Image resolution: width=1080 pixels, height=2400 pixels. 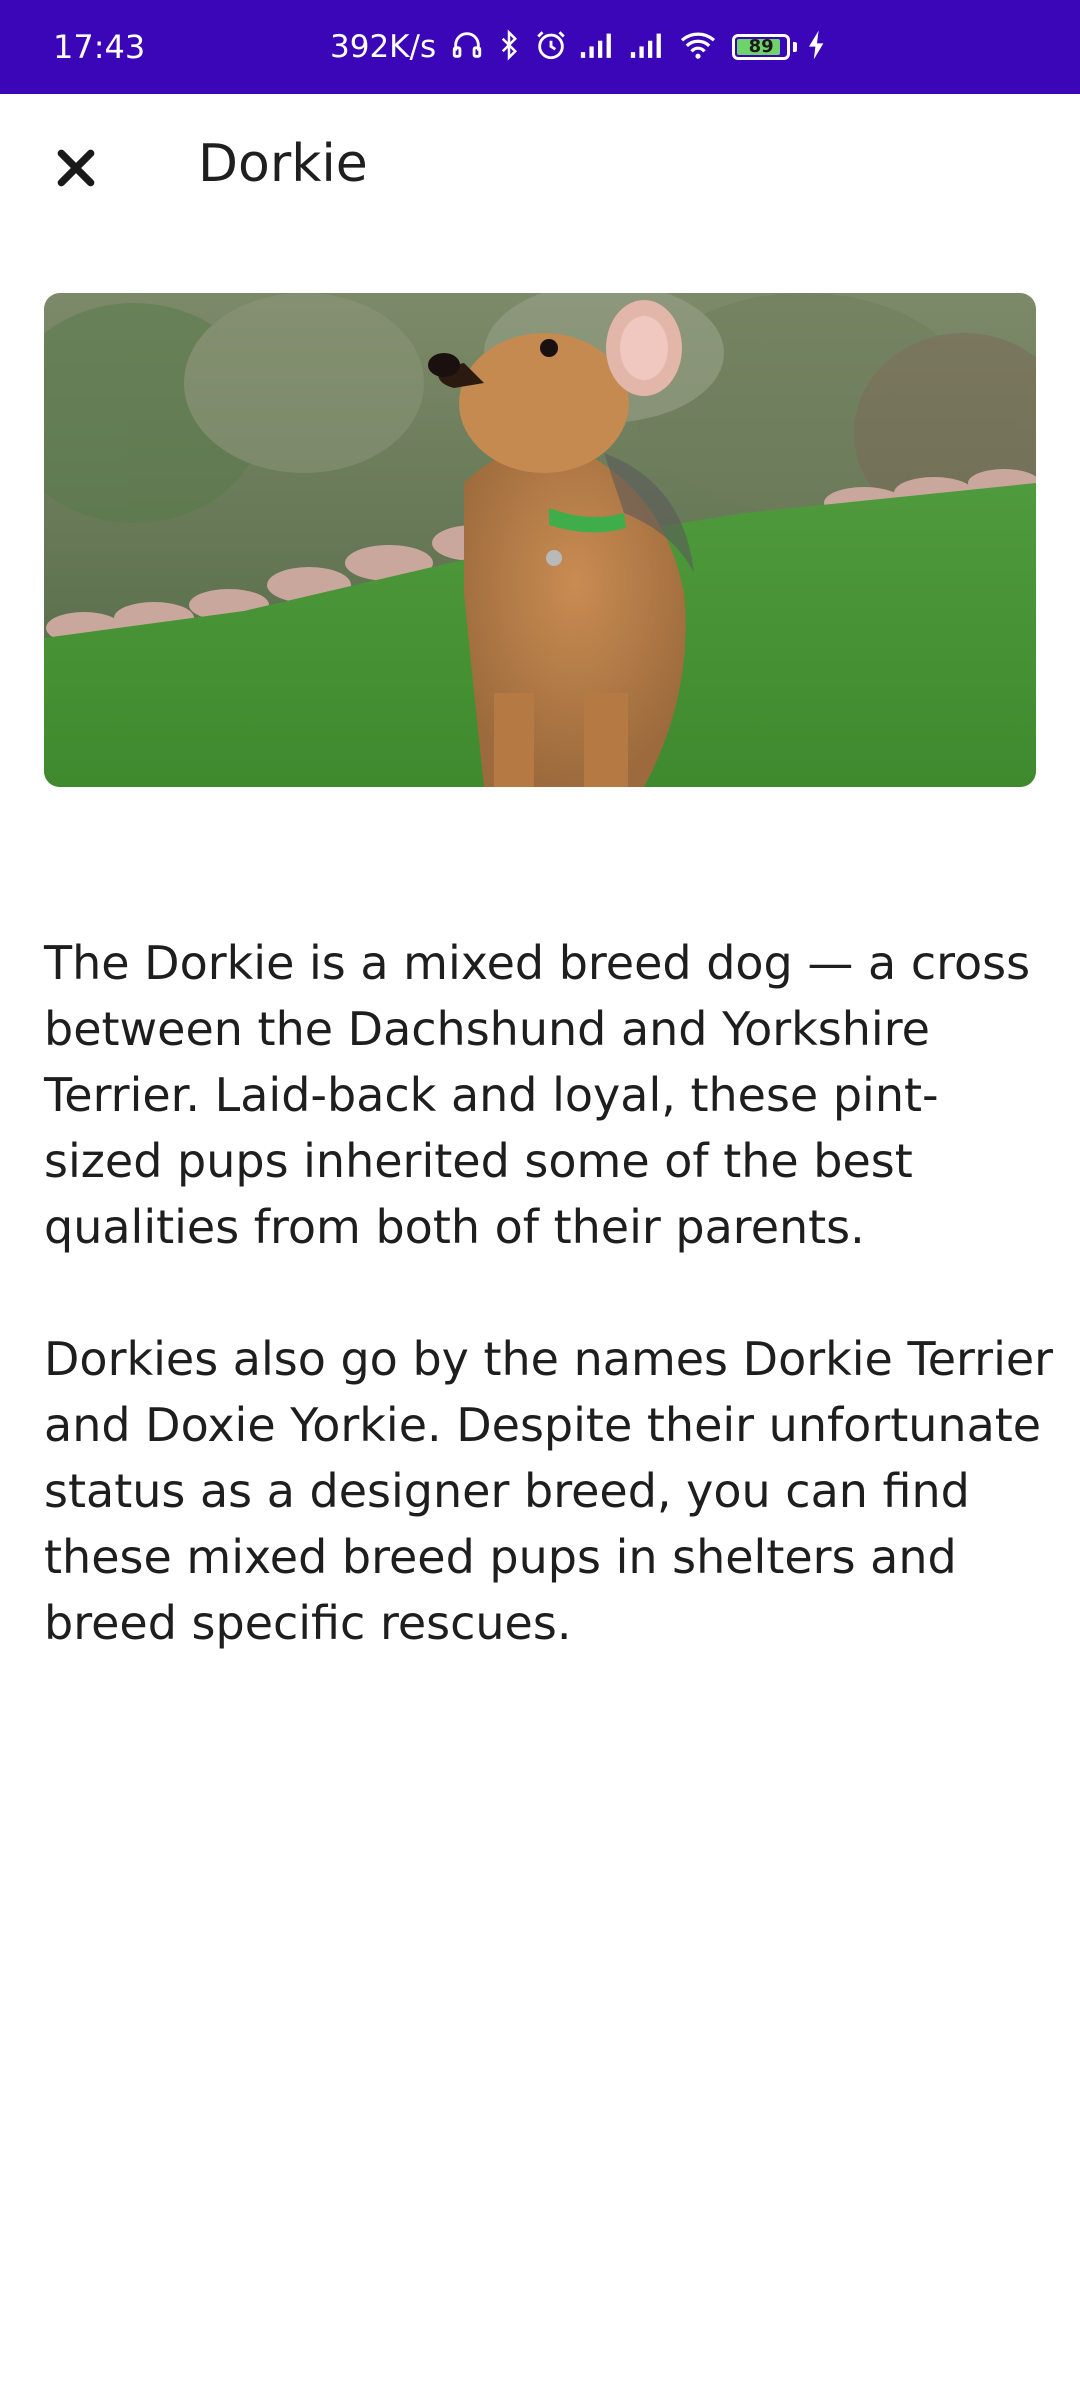 What do you see at coordinates (698, 47) in the screenshot?
I see `wifi-icon` at bounding box center [698, 47].